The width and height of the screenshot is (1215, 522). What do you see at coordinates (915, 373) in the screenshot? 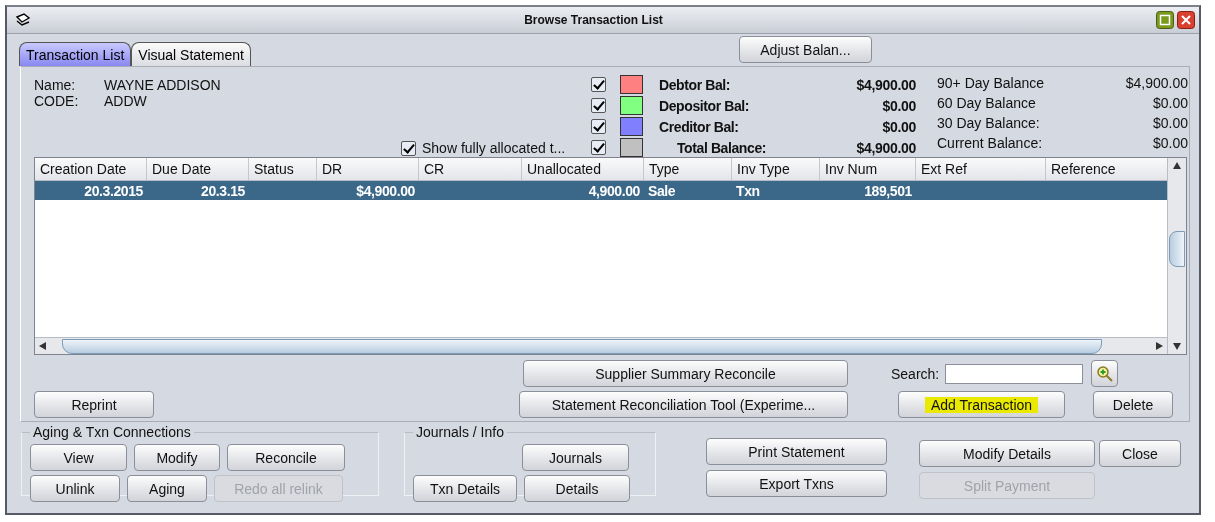
I see `search-label: Search:` at bounding box center [915, 373].